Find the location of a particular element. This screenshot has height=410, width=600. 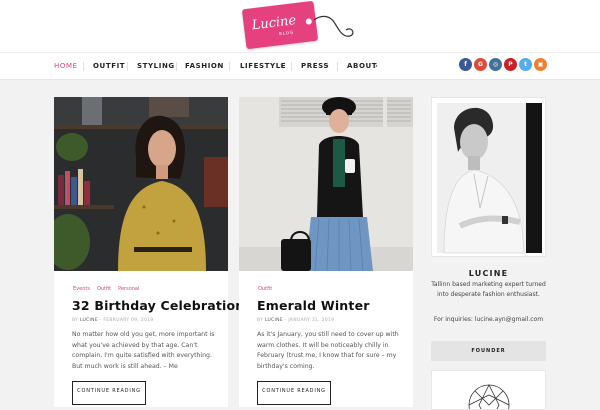

post-tags: Events Outfit Personal is located at coordinates (109, 289).